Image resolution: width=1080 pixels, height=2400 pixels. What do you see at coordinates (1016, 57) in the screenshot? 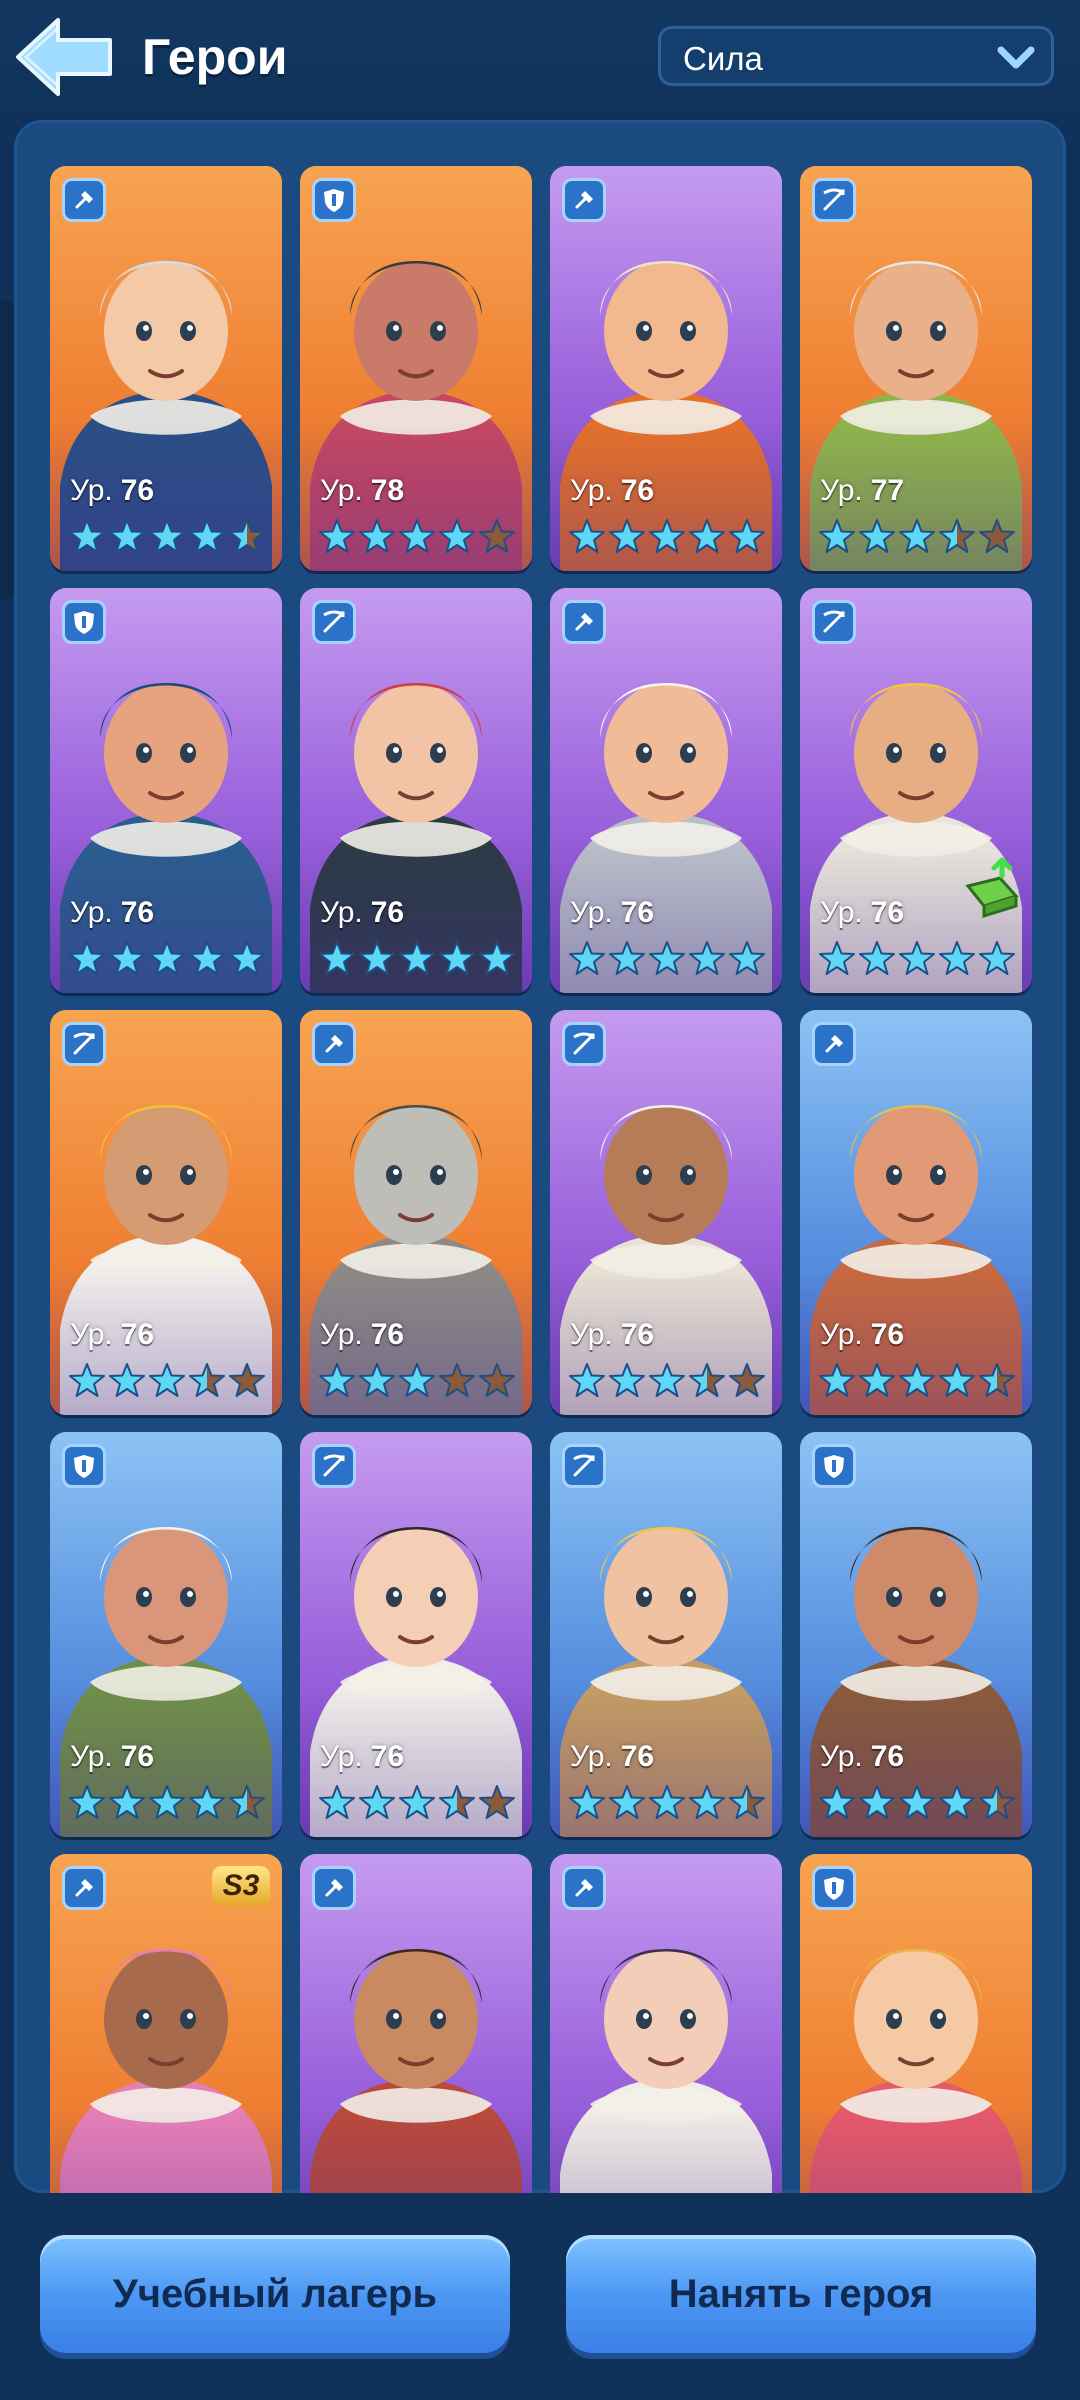
I see `chevron-down-icon` at bounding box center [1016, 57].